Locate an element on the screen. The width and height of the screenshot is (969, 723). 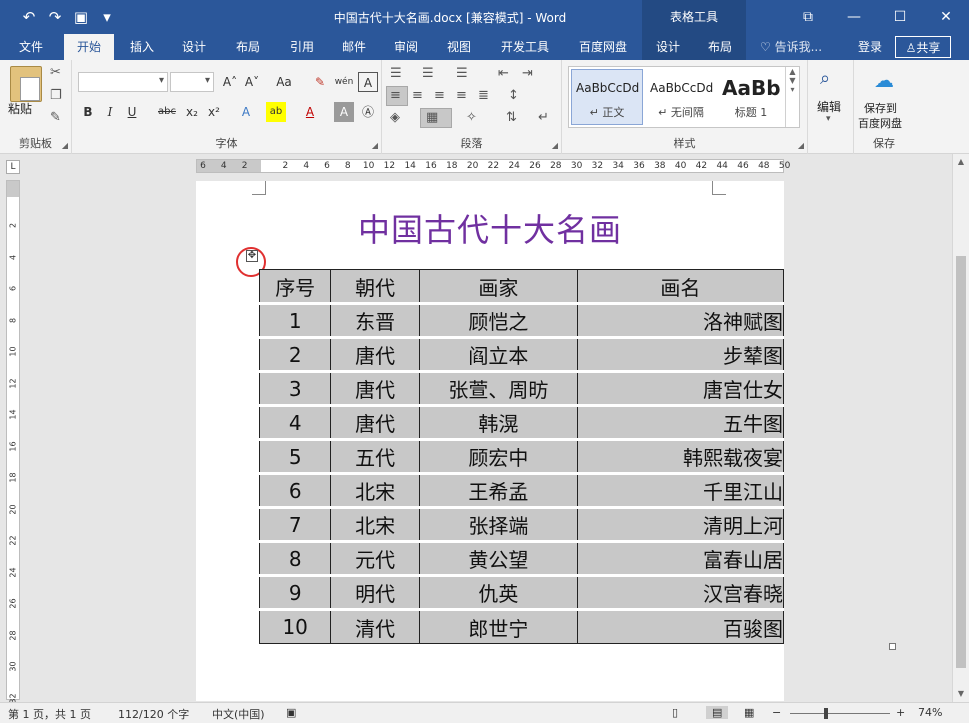
styles-scroll: ▲ ▼ ▾ is located at coordinates (792, 97).